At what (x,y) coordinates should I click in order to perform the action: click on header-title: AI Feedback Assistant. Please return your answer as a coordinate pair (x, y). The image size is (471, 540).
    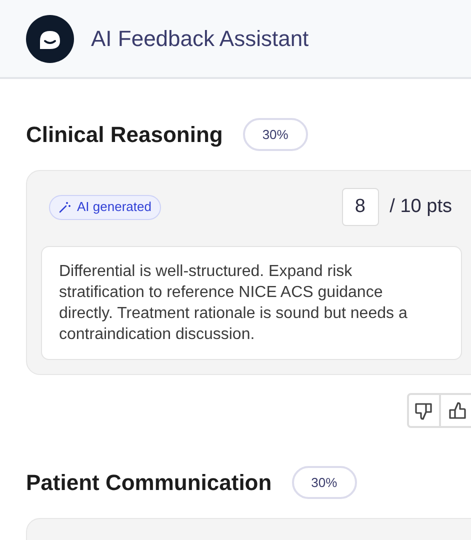
    Looking at the image, I should click on (200, 39).